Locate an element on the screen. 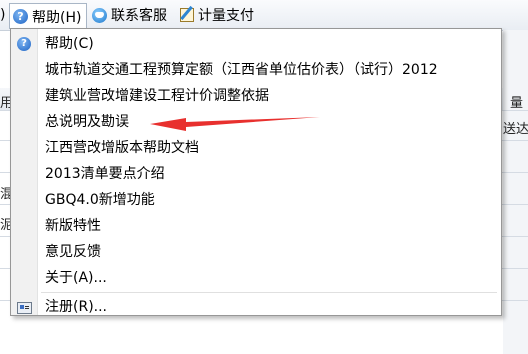 This screenshot has height=354, width=528. pencil-document-icon is located at coordinates (187, 15).